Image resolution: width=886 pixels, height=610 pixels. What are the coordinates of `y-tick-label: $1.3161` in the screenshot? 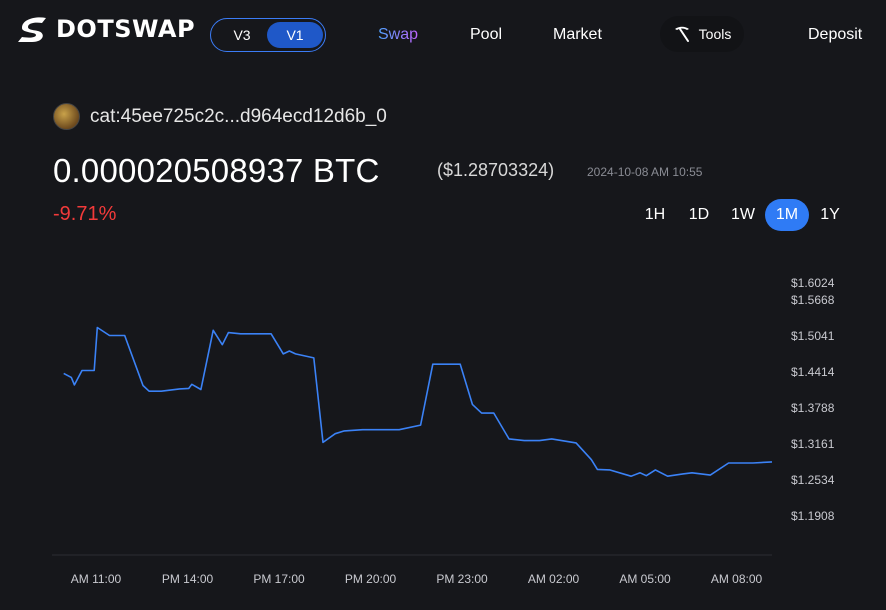 It's located at (813, 444).